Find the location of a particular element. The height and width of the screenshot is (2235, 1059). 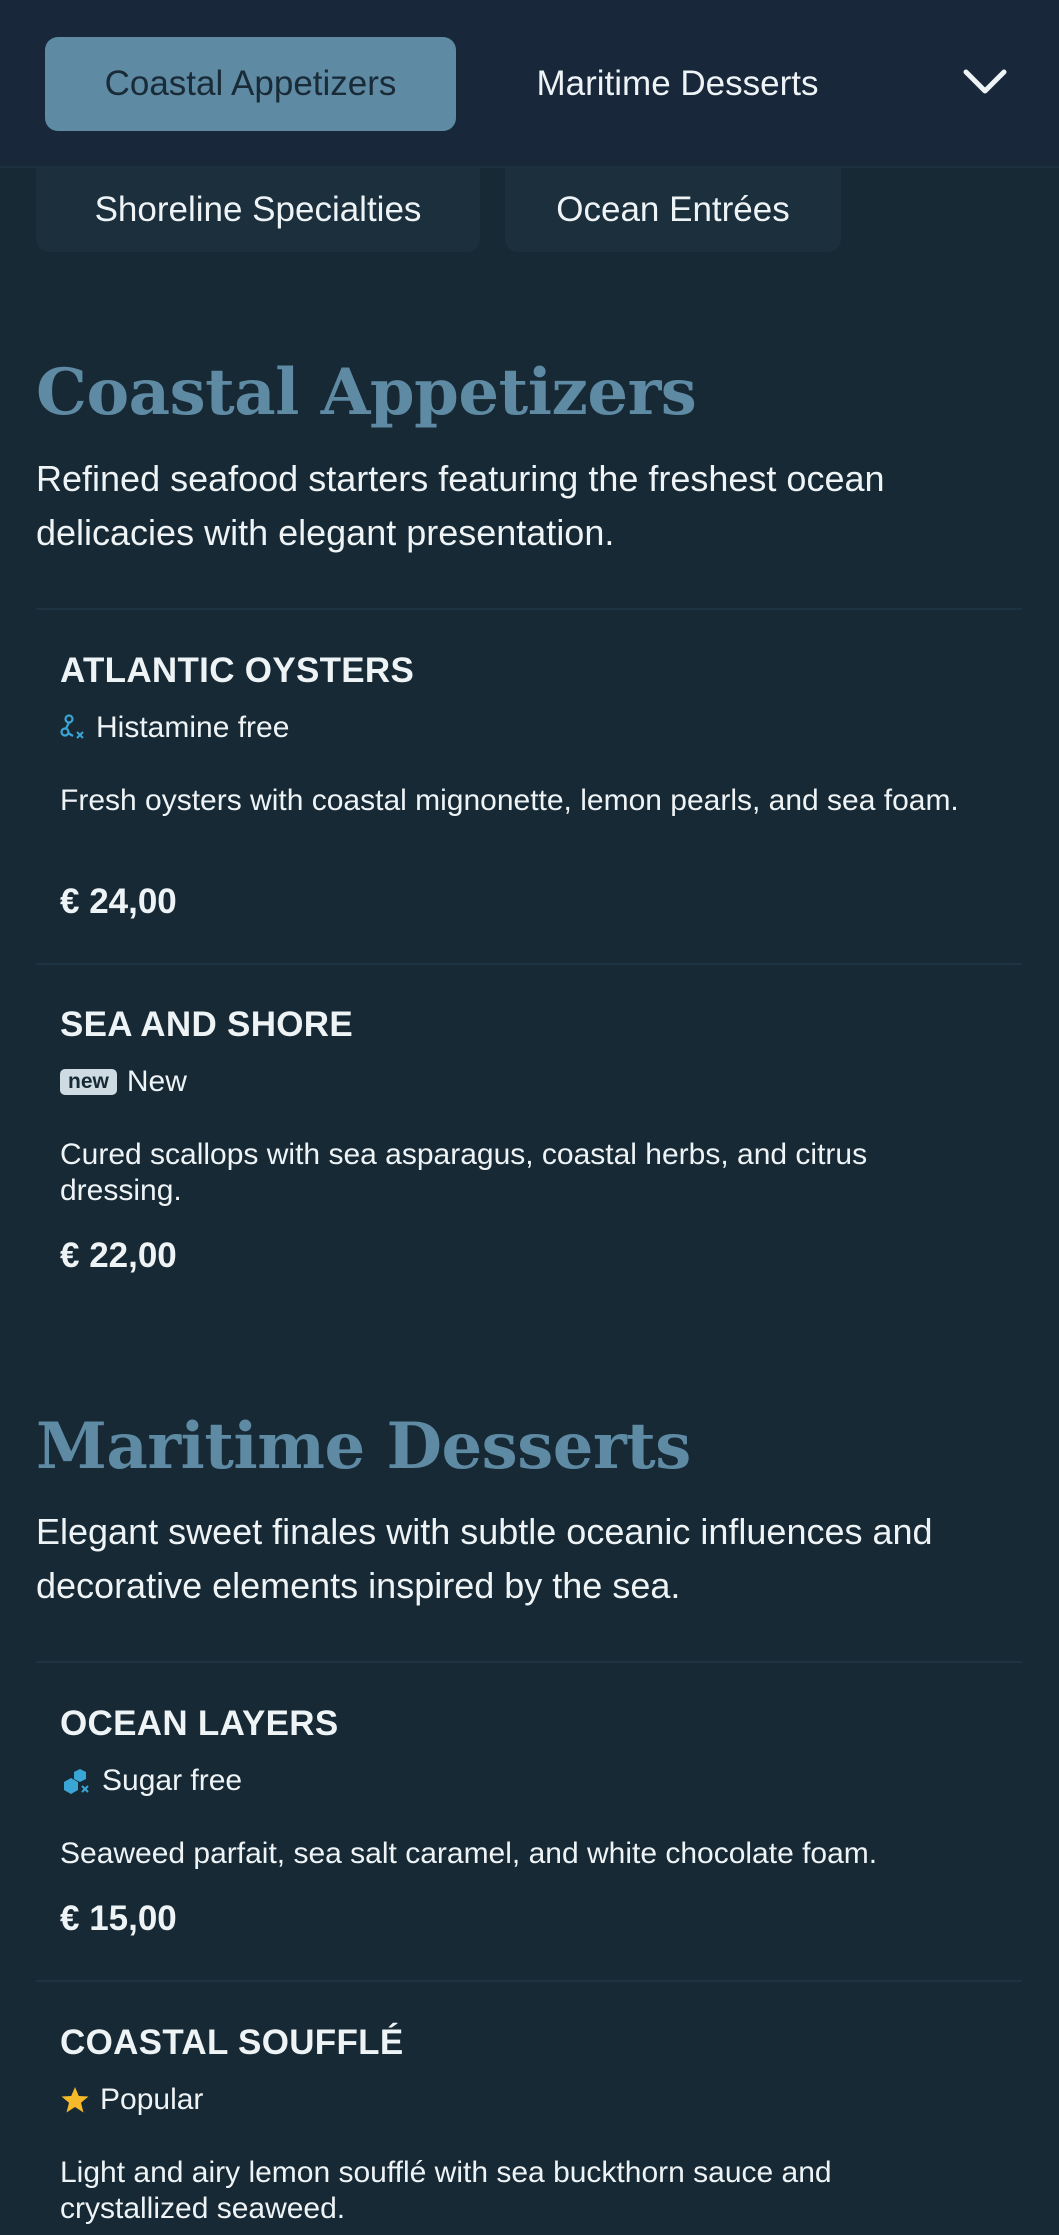

menu-item-name: ATLANTIC OYSTERS is located at coordinates (237, 670).